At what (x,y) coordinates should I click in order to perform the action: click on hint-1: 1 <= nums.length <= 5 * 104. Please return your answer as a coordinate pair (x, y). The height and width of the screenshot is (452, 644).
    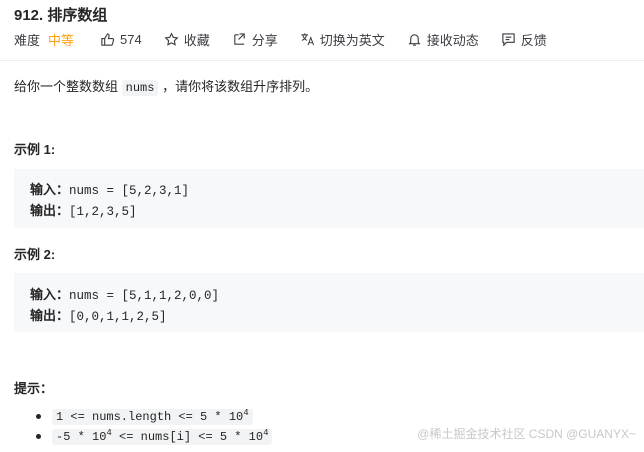
    Looking at the image, I should click on (152, 416).